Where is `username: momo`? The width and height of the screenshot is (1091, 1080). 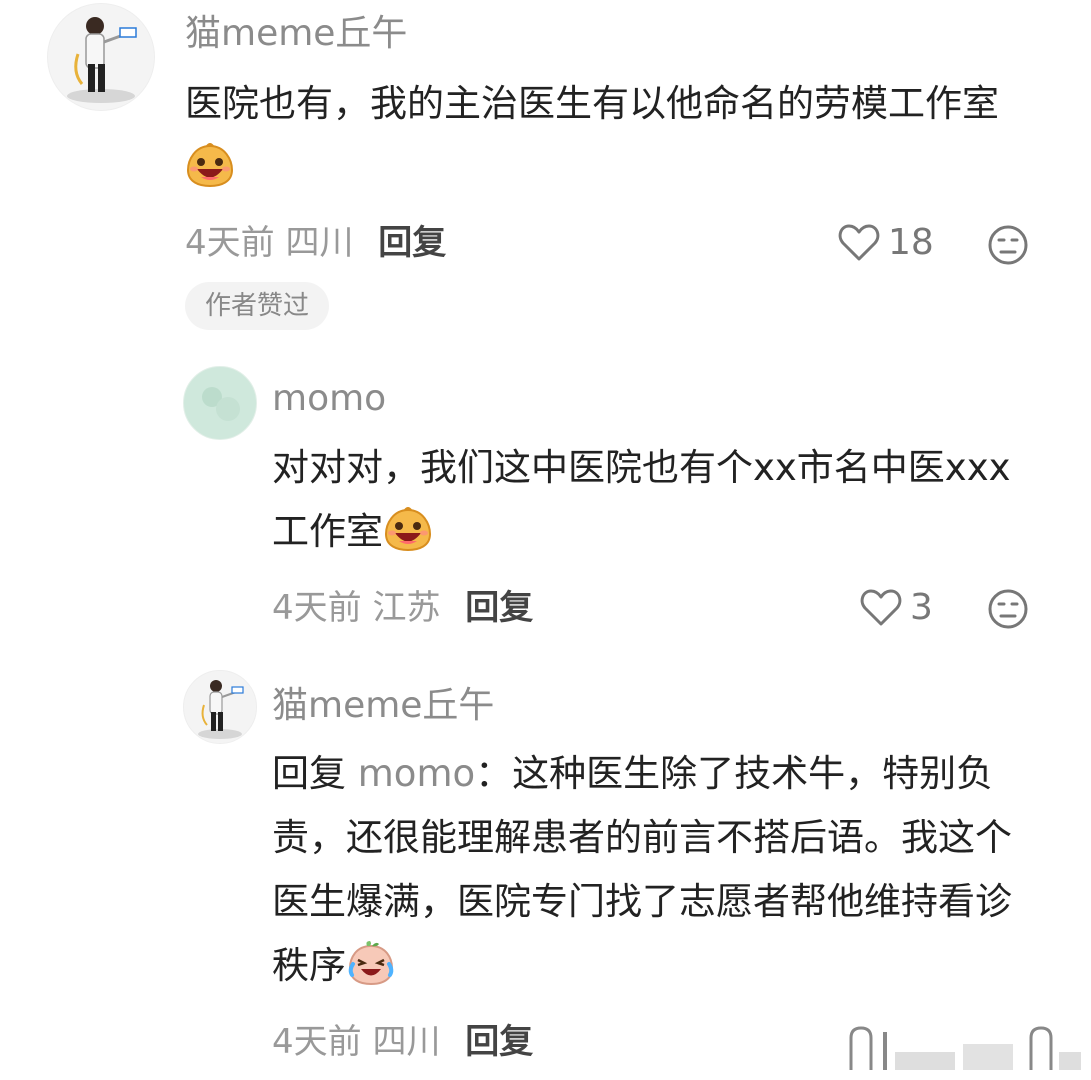 username: momo is located at coordinates (329, 399).